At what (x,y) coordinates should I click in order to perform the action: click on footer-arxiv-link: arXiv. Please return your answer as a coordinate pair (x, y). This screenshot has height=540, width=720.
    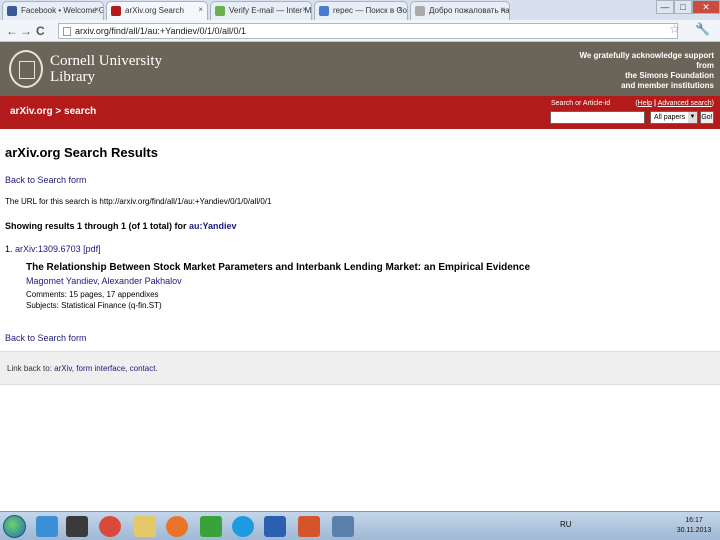
    Looking at the image, I should click on (63, 368).